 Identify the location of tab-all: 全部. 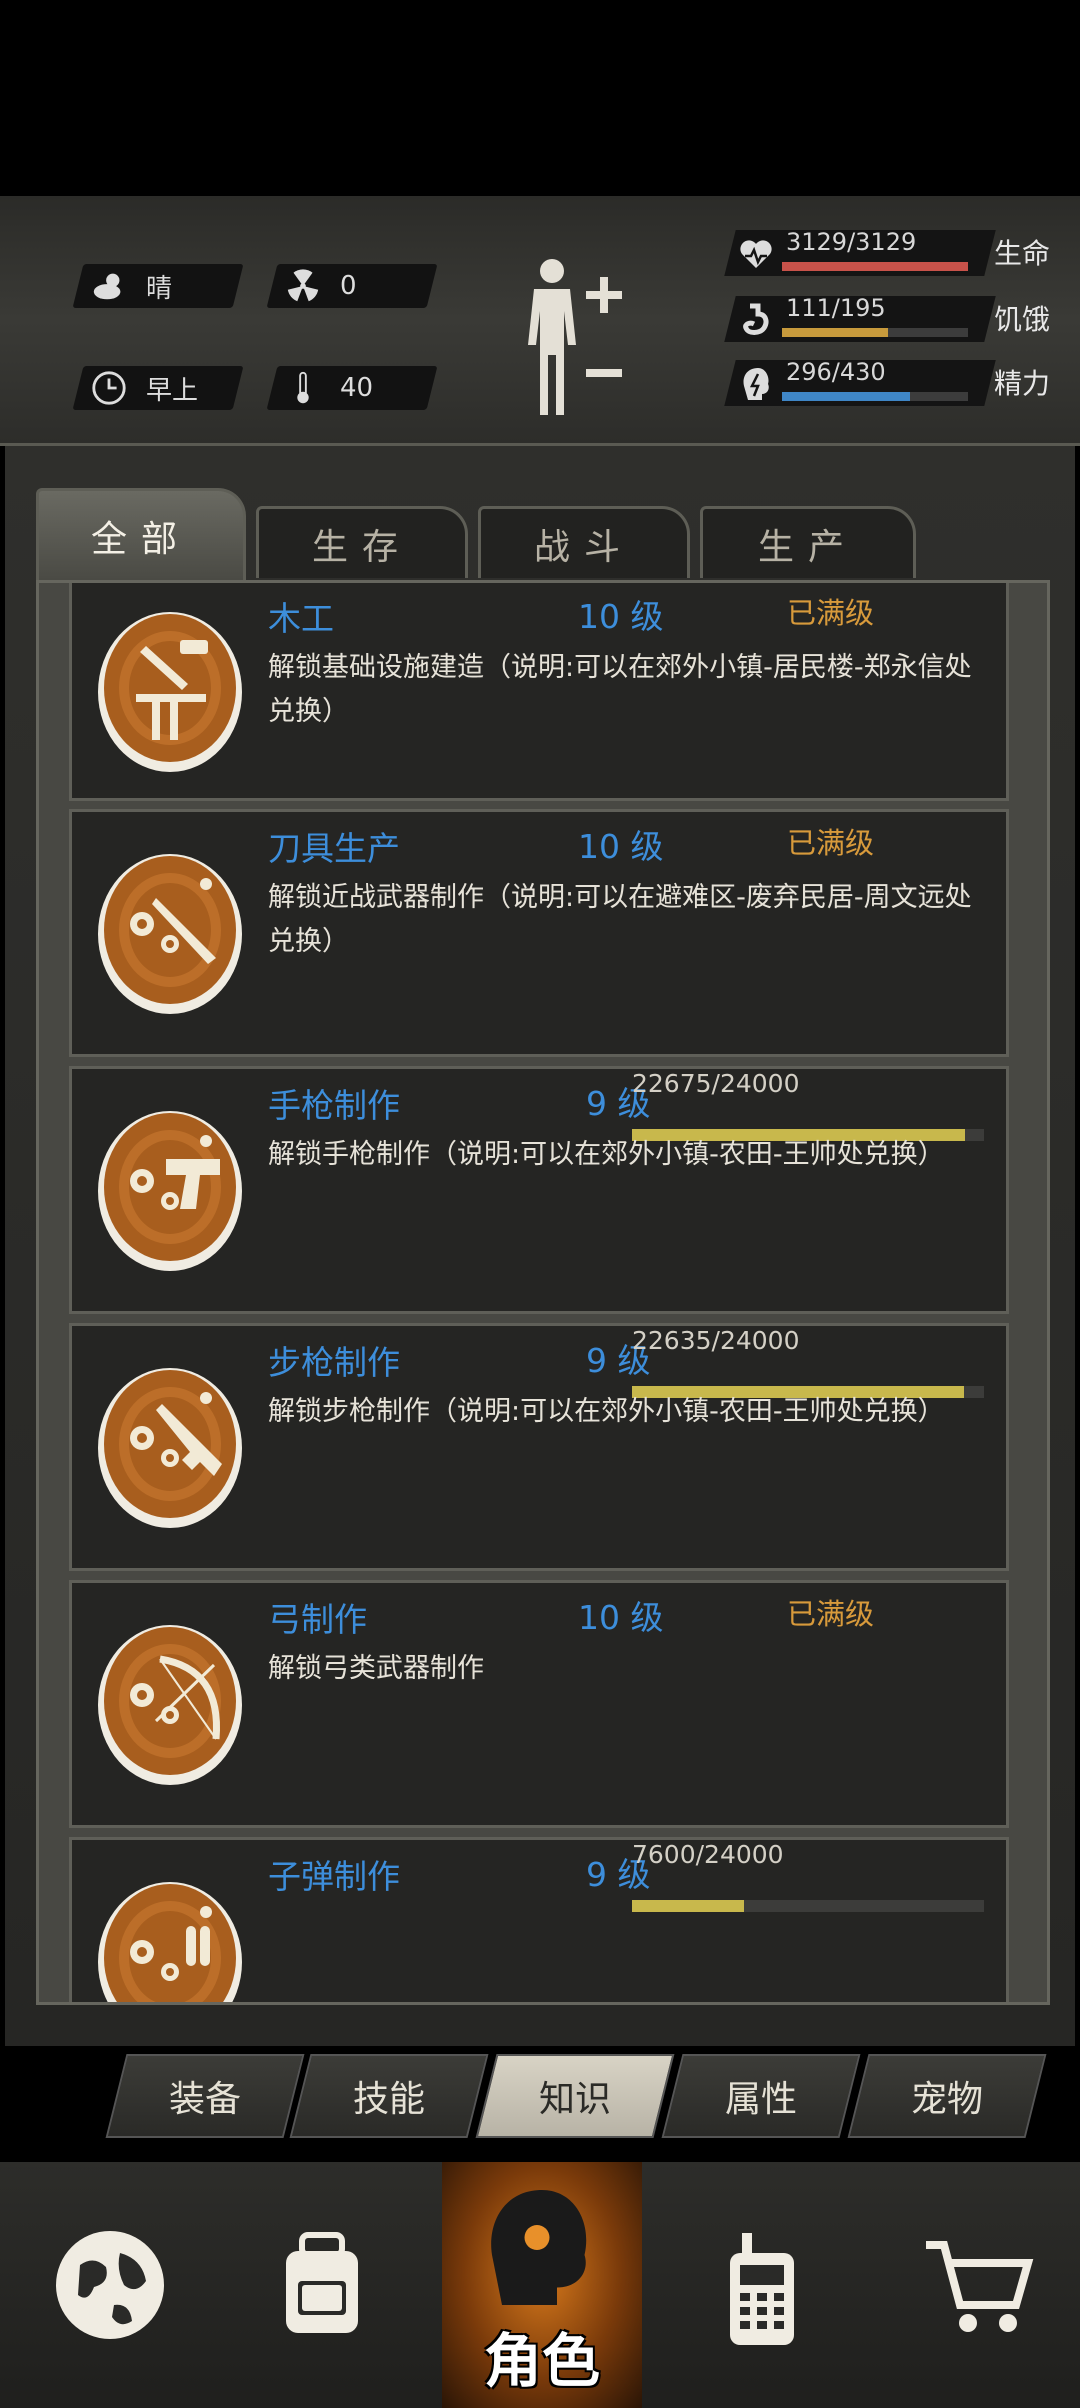
(141, 534).